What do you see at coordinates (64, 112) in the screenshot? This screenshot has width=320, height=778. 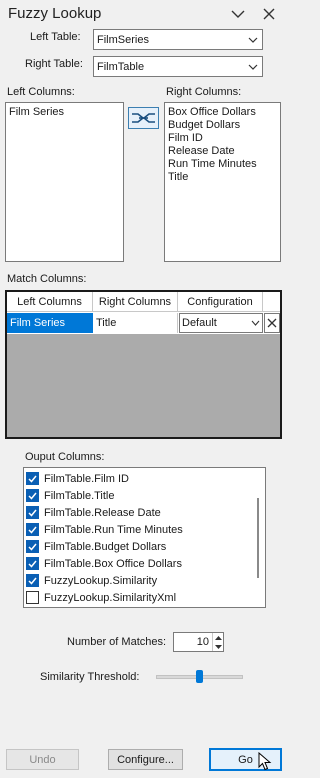 I see `list-item: Film Series` at bounding box center [64, 112].